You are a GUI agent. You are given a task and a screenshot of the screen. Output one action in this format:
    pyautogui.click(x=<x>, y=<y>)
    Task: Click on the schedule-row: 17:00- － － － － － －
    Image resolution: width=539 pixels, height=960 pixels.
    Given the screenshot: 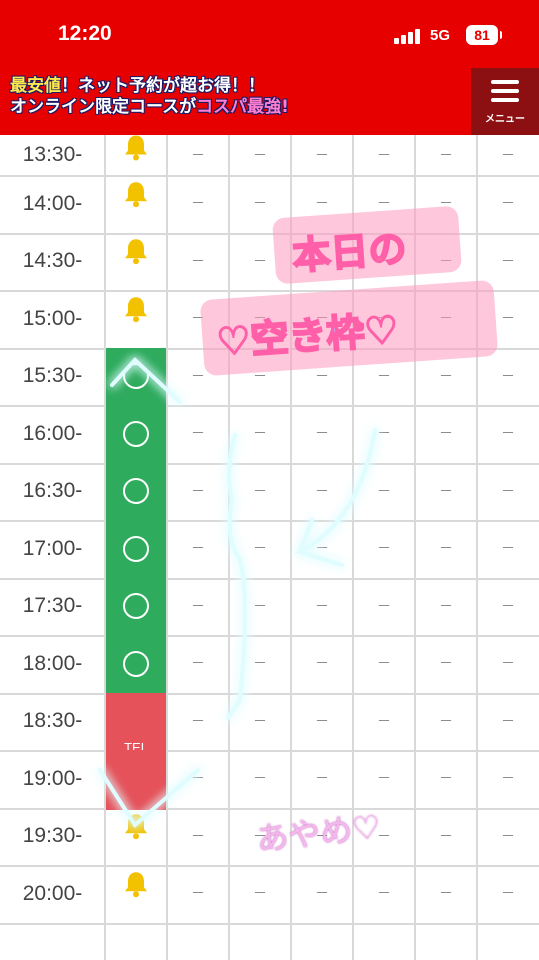 What is the action you would take?
    pyautogui.click(x=269, y=550)
    